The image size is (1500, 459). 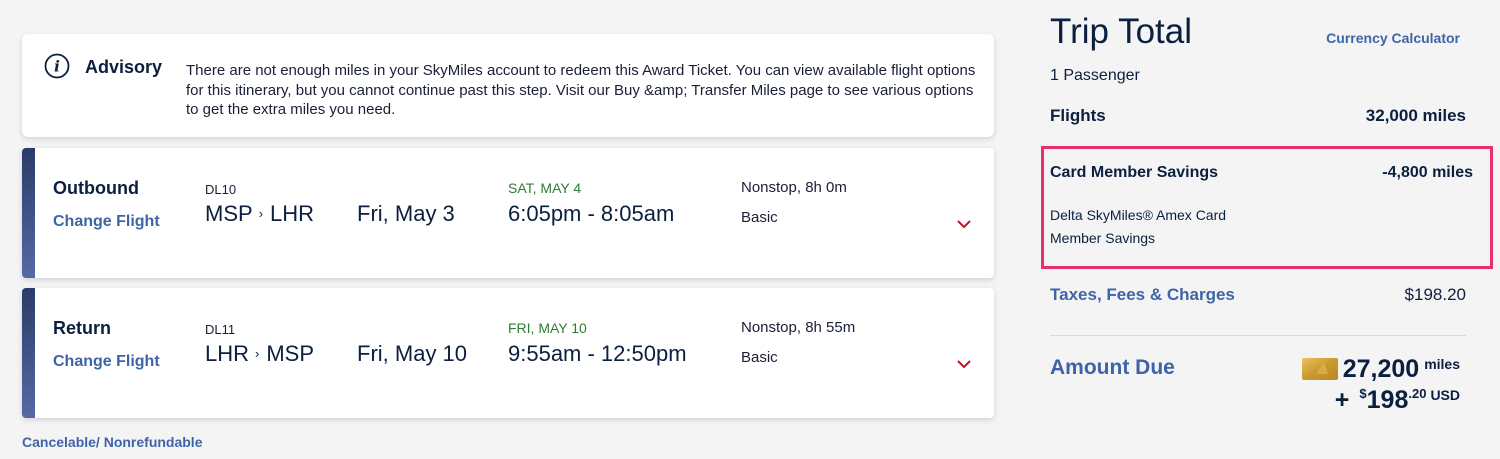 What do you see at coordinates (1442, 364) in the screenshot?
I see `due-miles-unit: miles` at bounding box center [1442, 364].